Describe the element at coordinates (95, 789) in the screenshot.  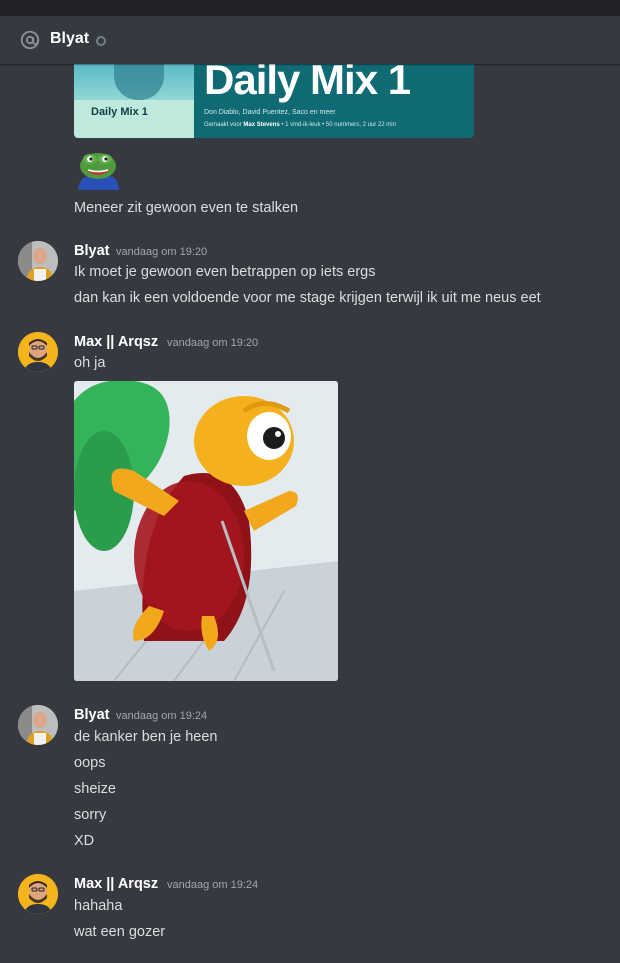
I see `message-text: sheize` at that location.